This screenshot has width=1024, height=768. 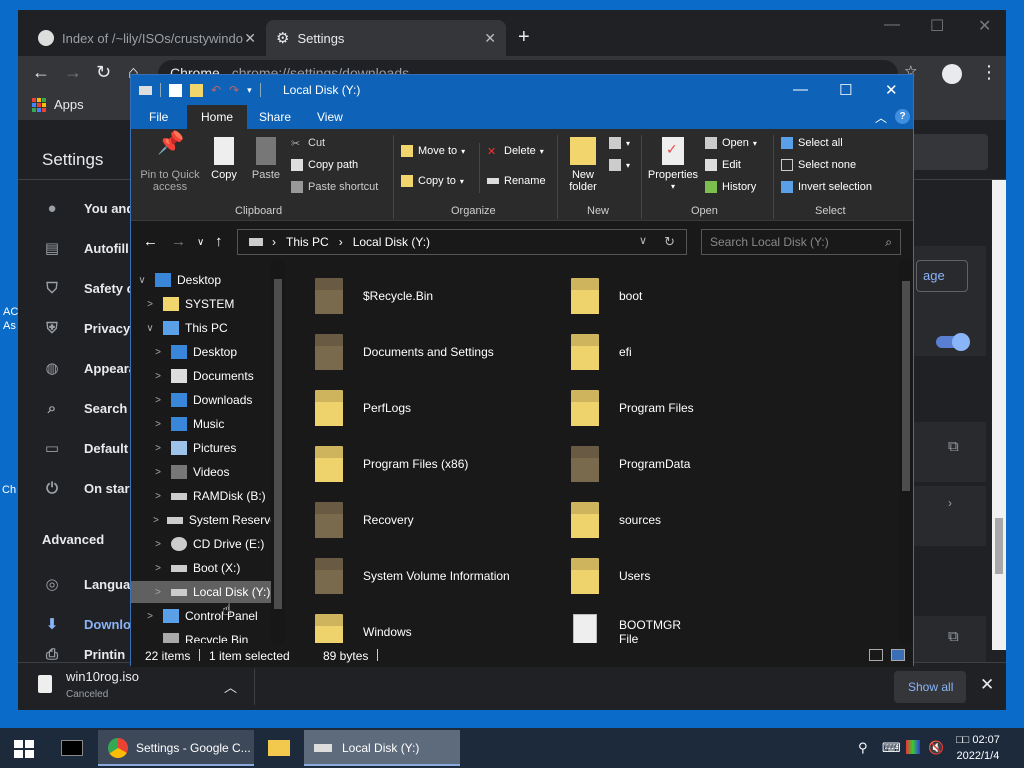 I want to click on help-icon: ?, so click(x=902, y=116).